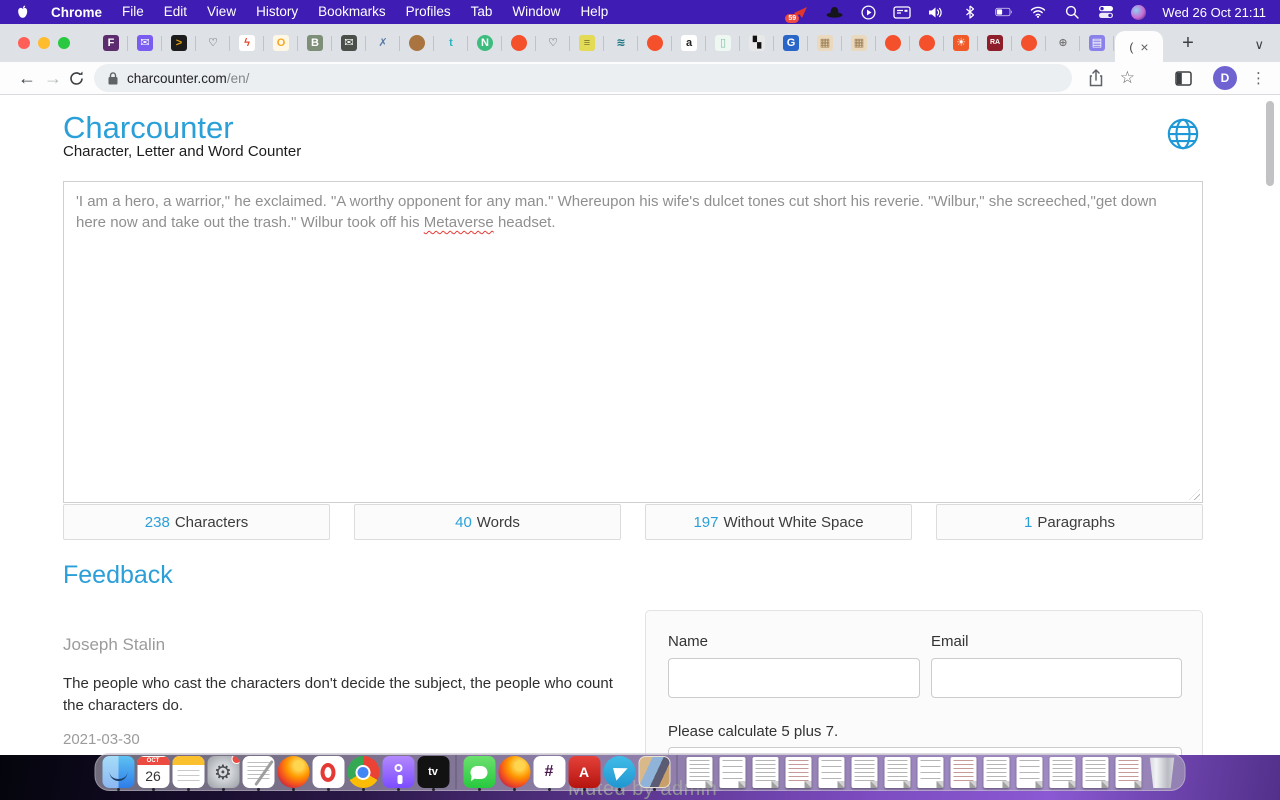 This screenshot has width=1280, height=800. Describe the element at coordinates (479, 772) in the screenshot. I see `dock-messages` at that location.